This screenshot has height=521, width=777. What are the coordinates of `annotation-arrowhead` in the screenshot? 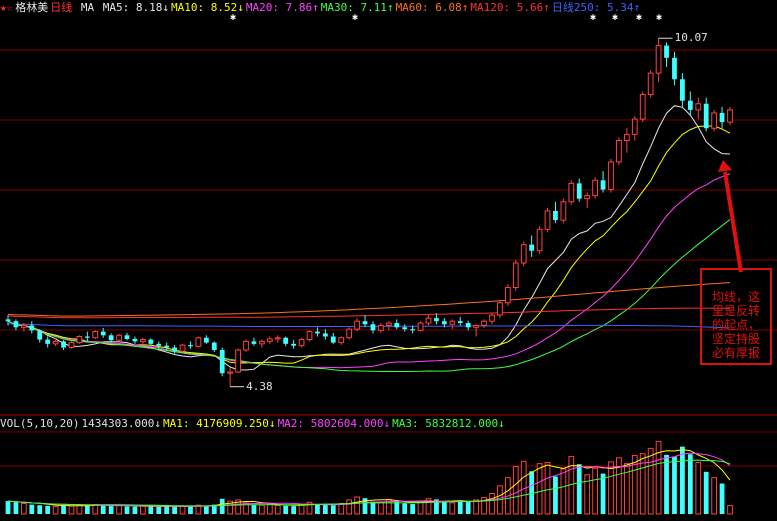 It's located at (725, 166).